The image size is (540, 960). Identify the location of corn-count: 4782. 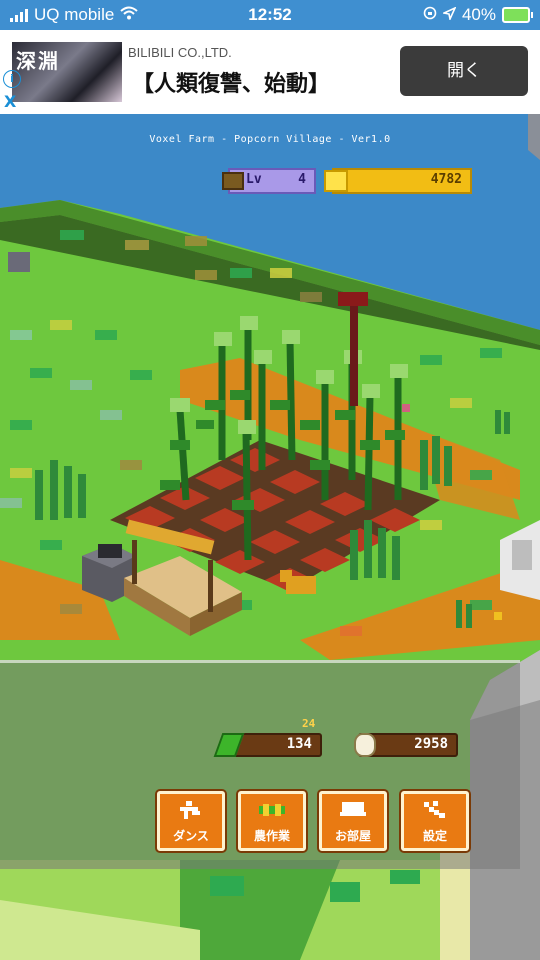
(446, 179).